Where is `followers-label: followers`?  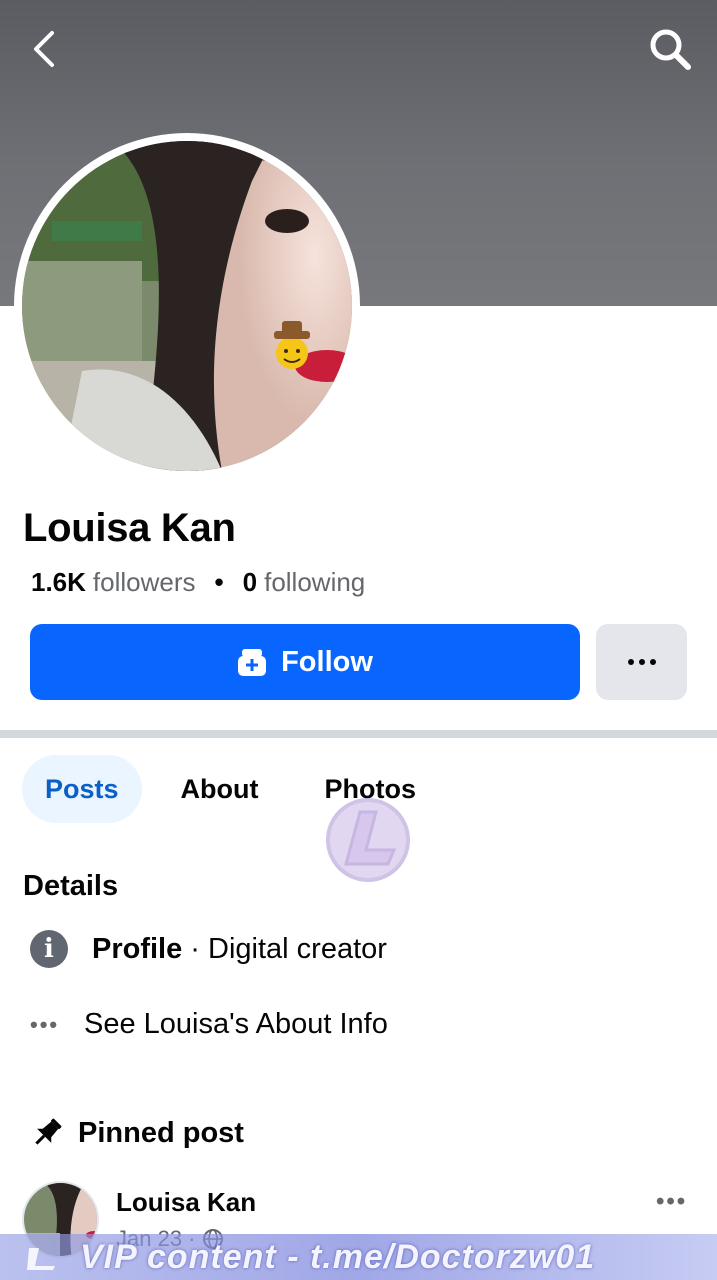
followers-label: followers is located at coordinates (144, 582).